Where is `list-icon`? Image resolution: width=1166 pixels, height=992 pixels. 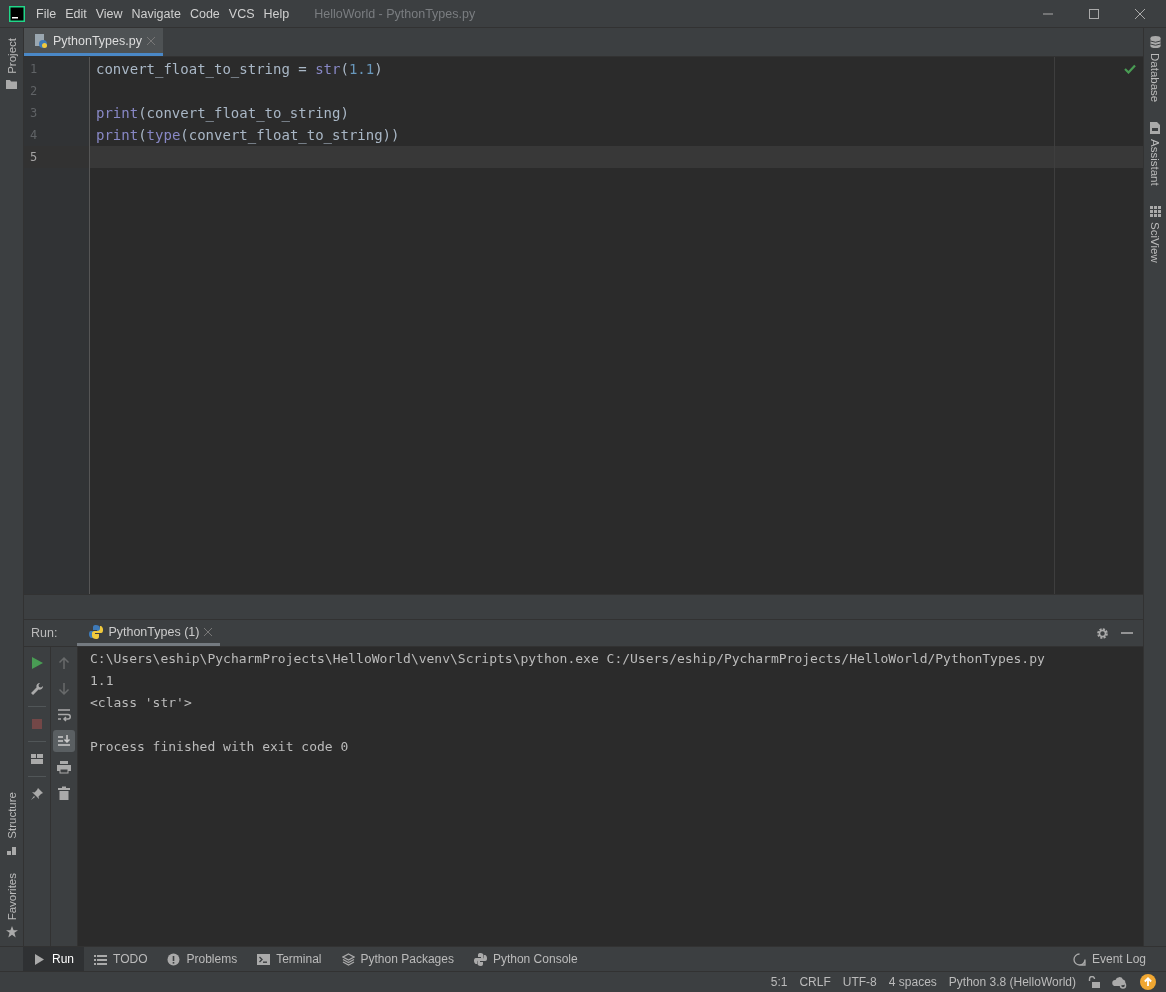
list-icon is located at coordinates (100, 959).